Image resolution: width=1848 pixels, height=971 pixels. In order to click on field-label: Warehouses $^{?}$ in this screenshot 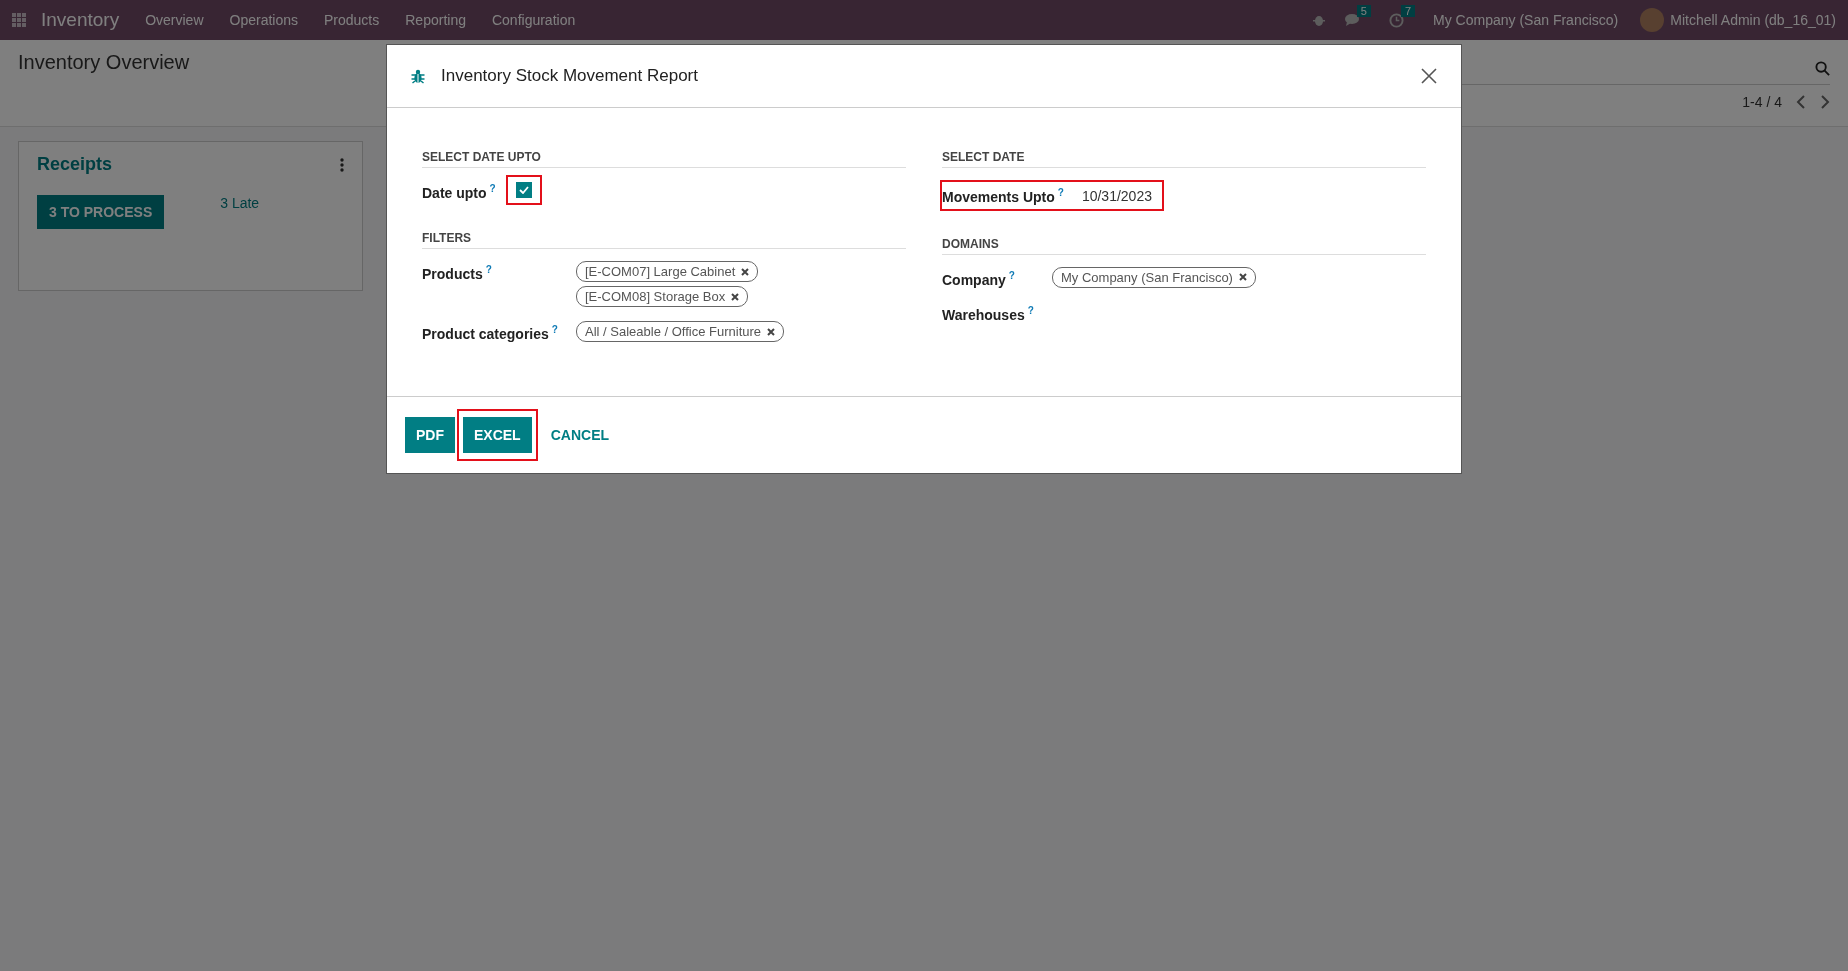, I will do `click(988, 313)`.